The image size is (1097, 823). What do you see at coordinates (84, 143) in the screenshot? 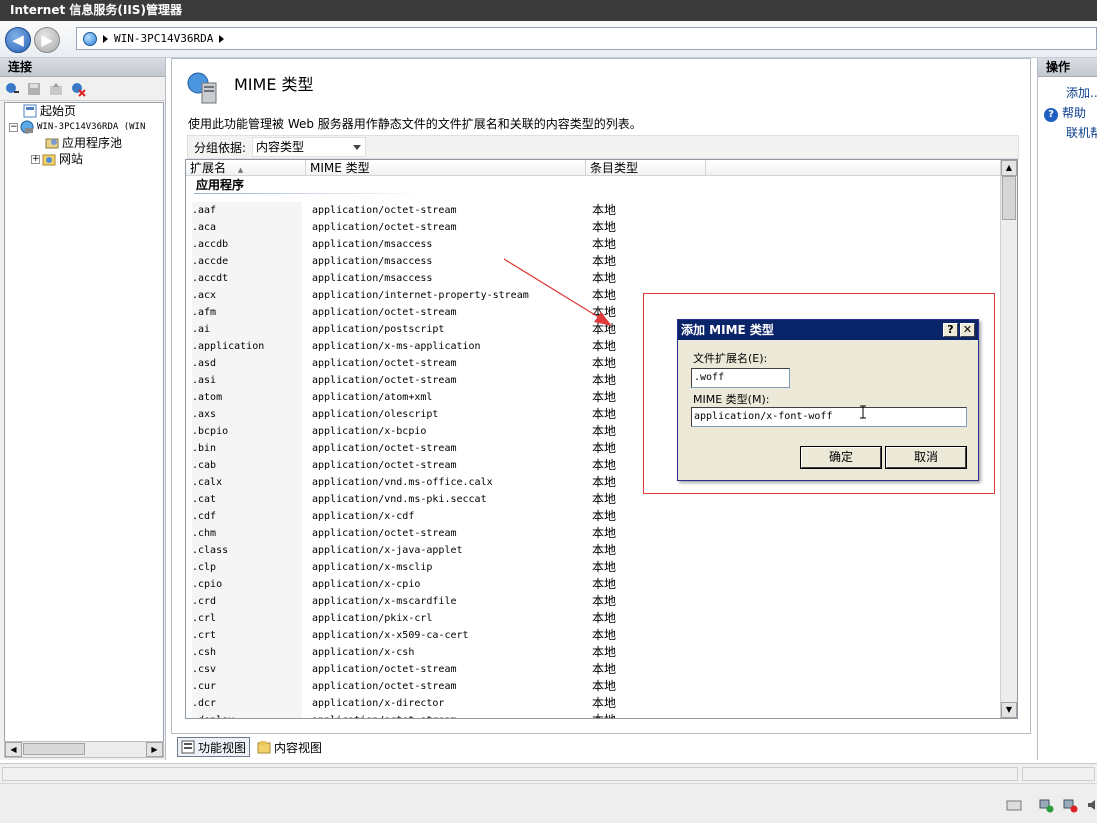
I see `tree-item-app-pools: 应用程序池` at bounding box center [84, 143].